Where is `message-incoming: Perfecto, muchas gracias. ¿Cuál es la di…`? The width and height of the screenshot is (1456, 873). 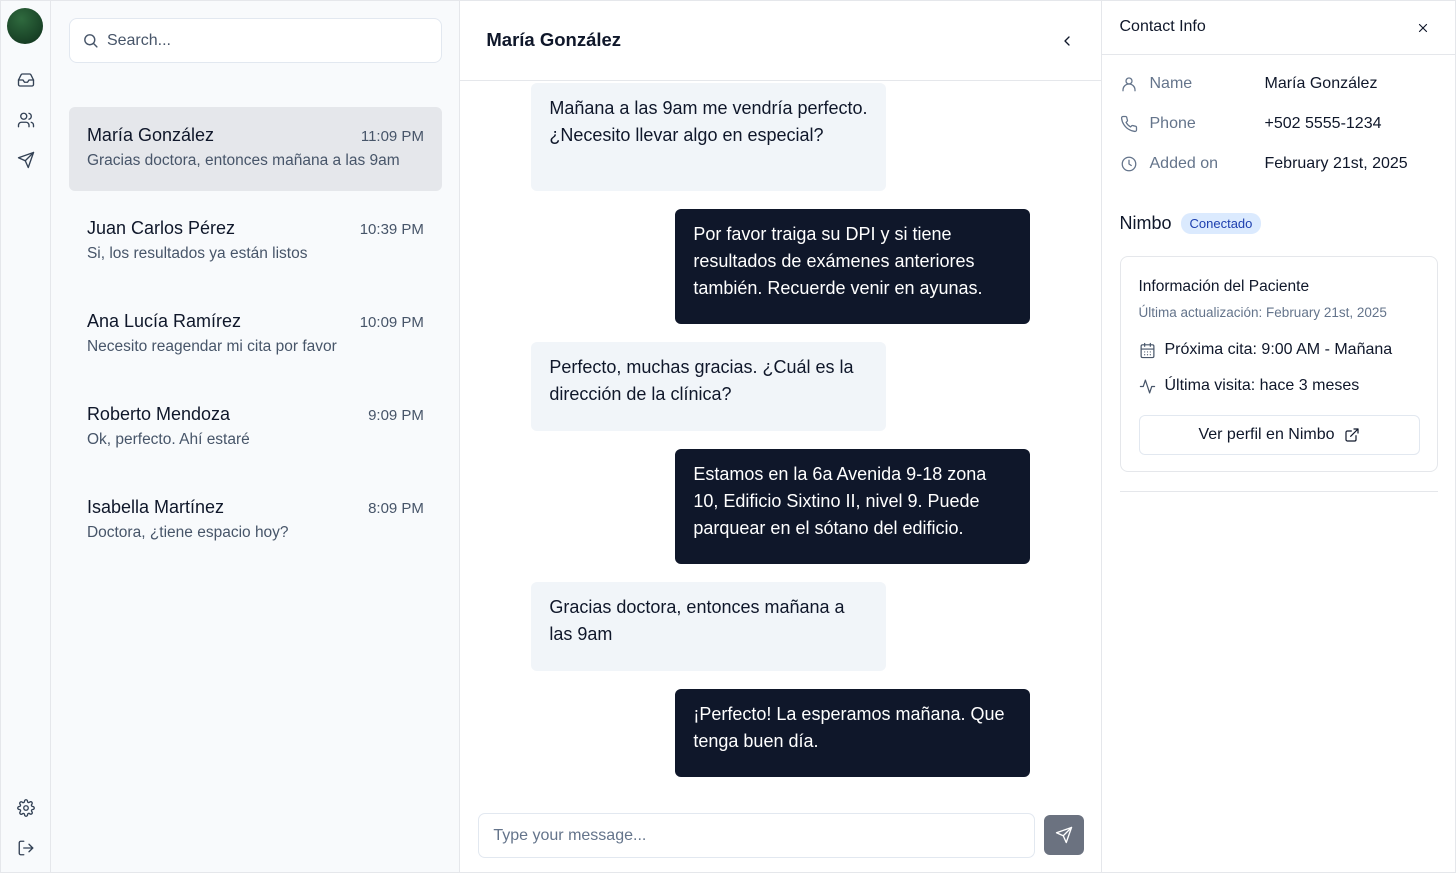
message-incoming: Perfecto, muchas gracias. ¿Cuál es la di… is located at coordinates (709, 386).